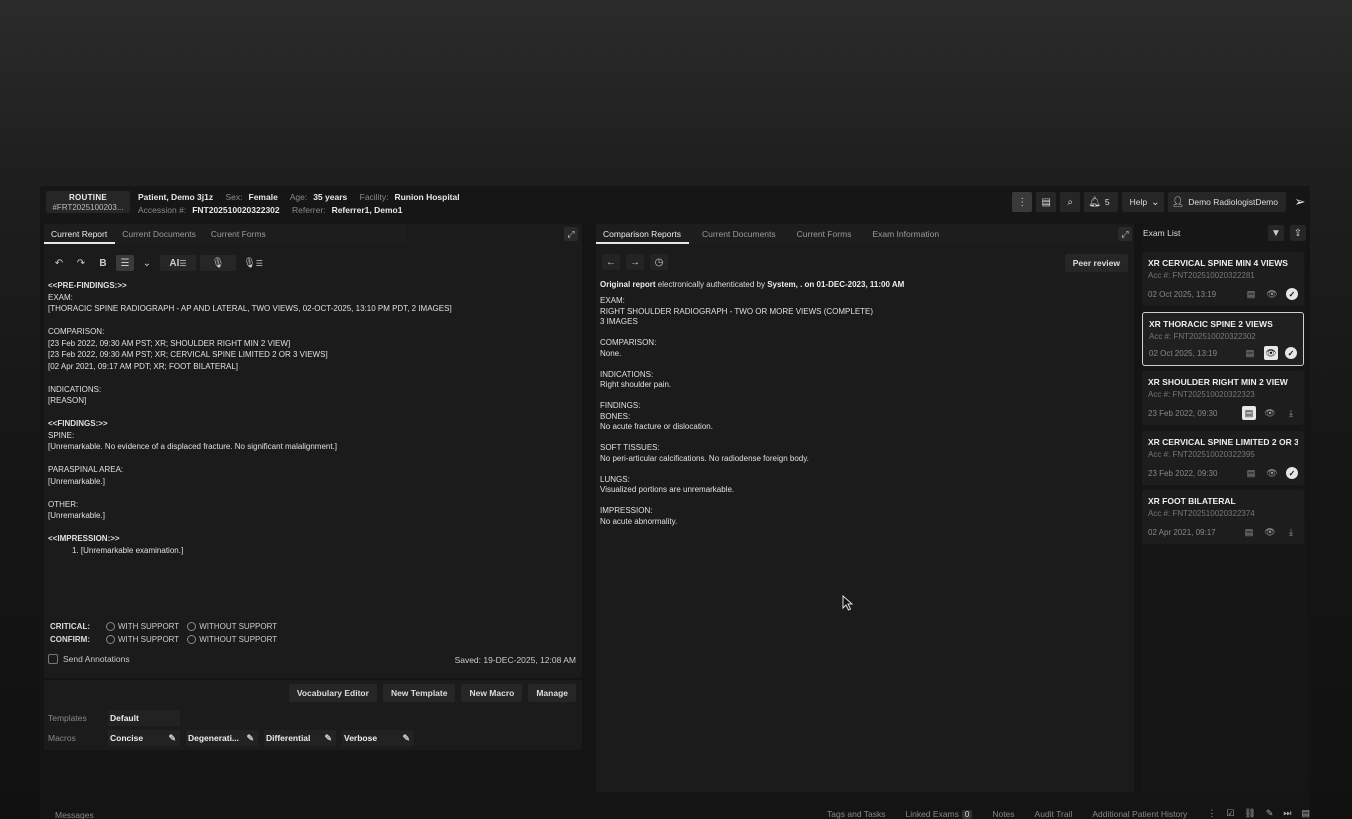 The height and width of the screenshot is (819, 1352). What do you see at coordinates (1139, 814) in the screenshot?
I see `patient-history-link: Additional Patient History` at bounding box center [1139, 814].